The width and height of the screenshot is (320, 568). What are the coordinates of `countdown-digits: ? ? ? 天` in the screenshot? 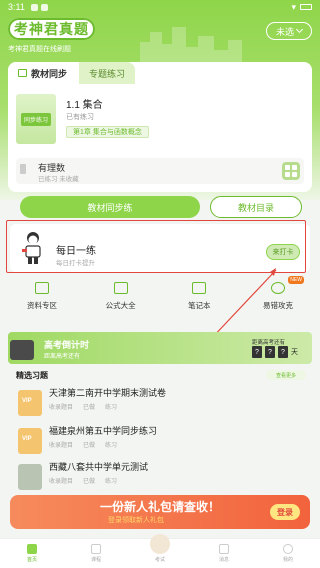 It's located at (275, 352).